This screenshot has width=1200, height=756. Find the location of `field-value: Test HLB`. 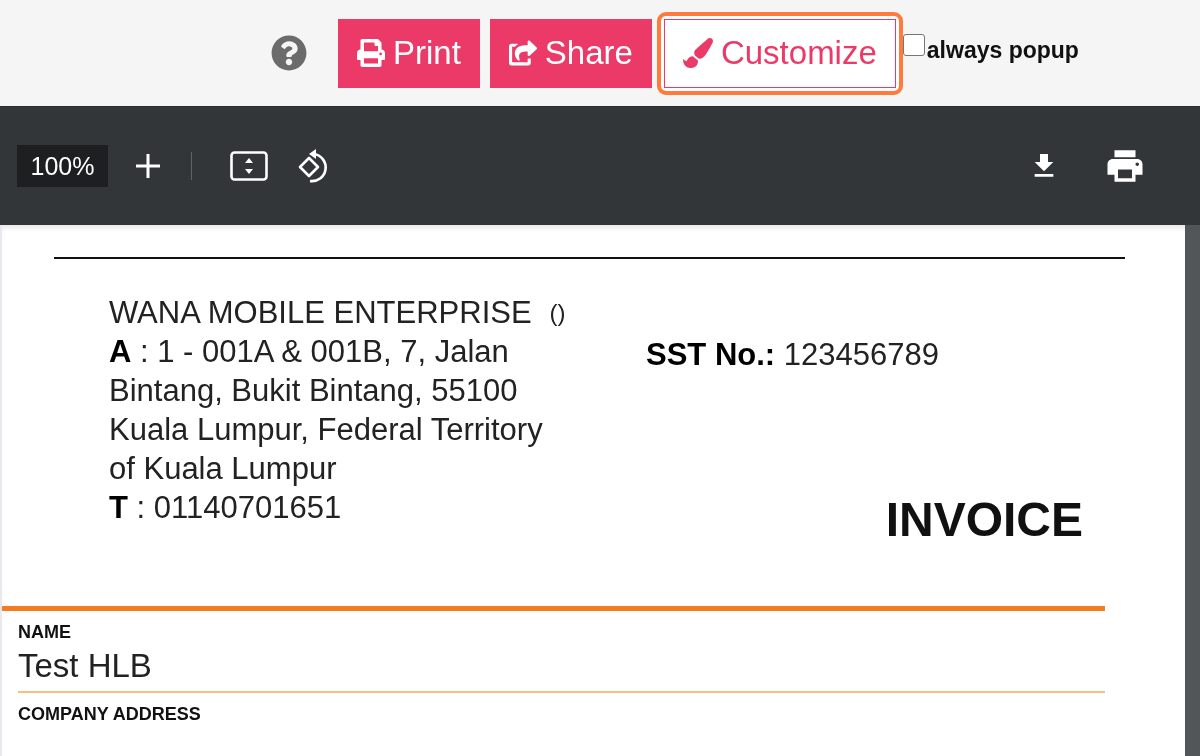

field-value: Test HLB is located at coordinates (85, 666).